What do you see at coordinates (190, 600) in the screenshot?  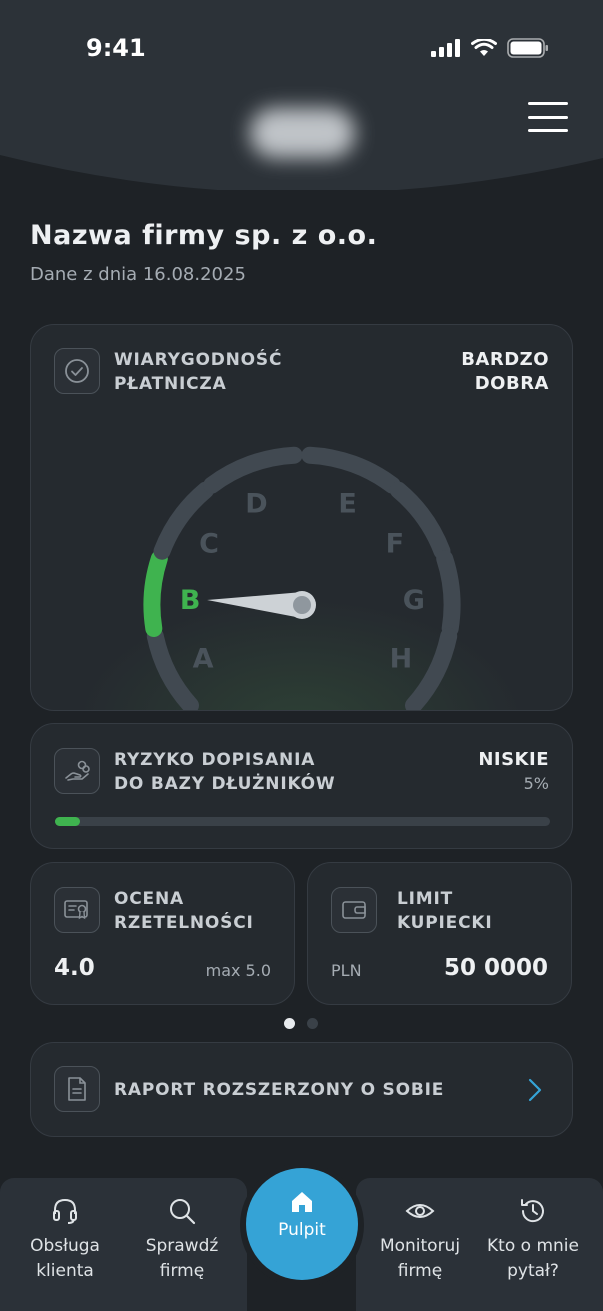 I see `gauge-label-b: B` at bounding box center [190, 600].